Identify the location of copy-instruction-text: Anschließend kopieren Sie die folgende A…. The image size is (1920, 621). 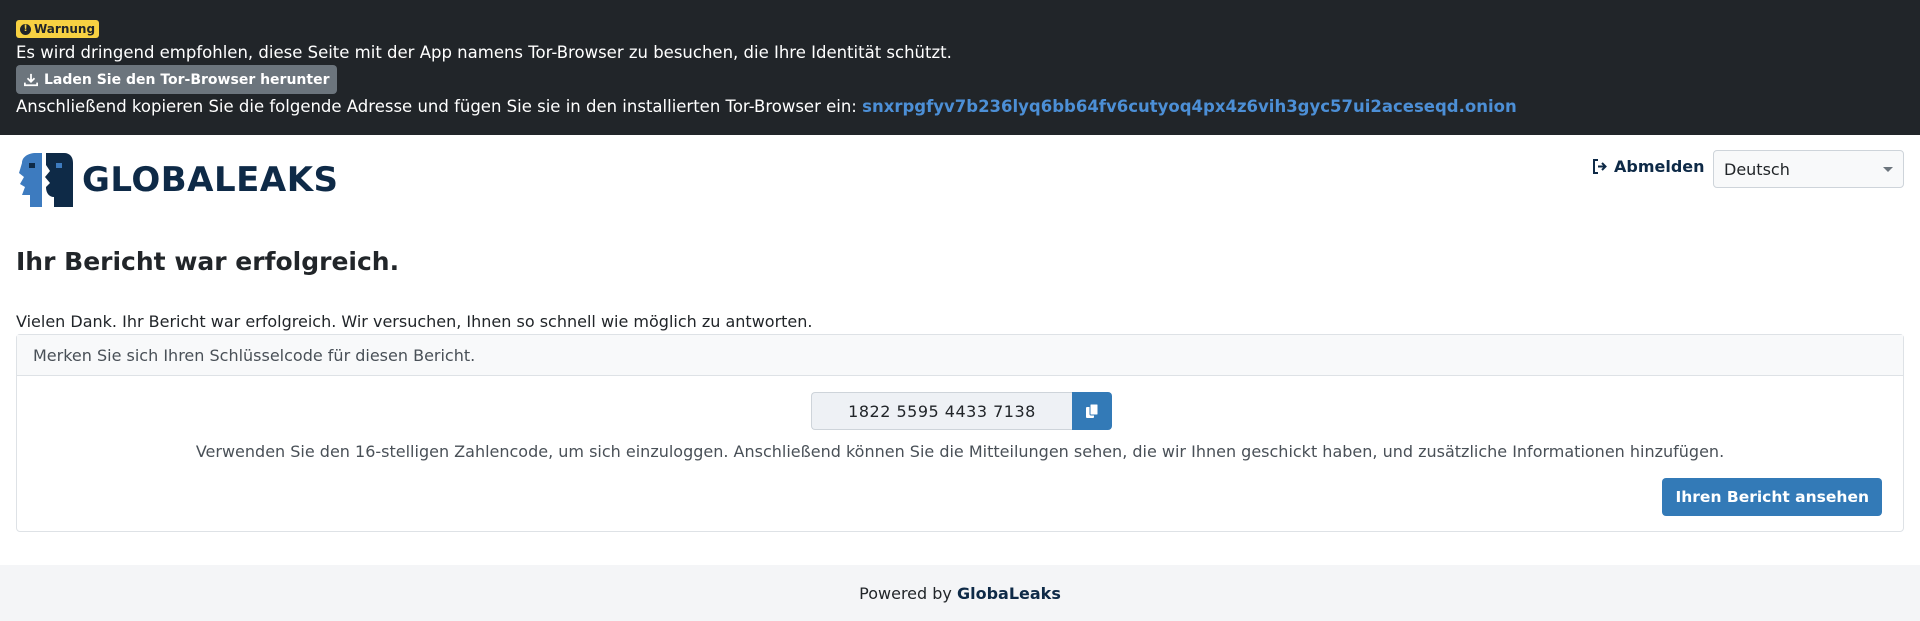
(436, 106).